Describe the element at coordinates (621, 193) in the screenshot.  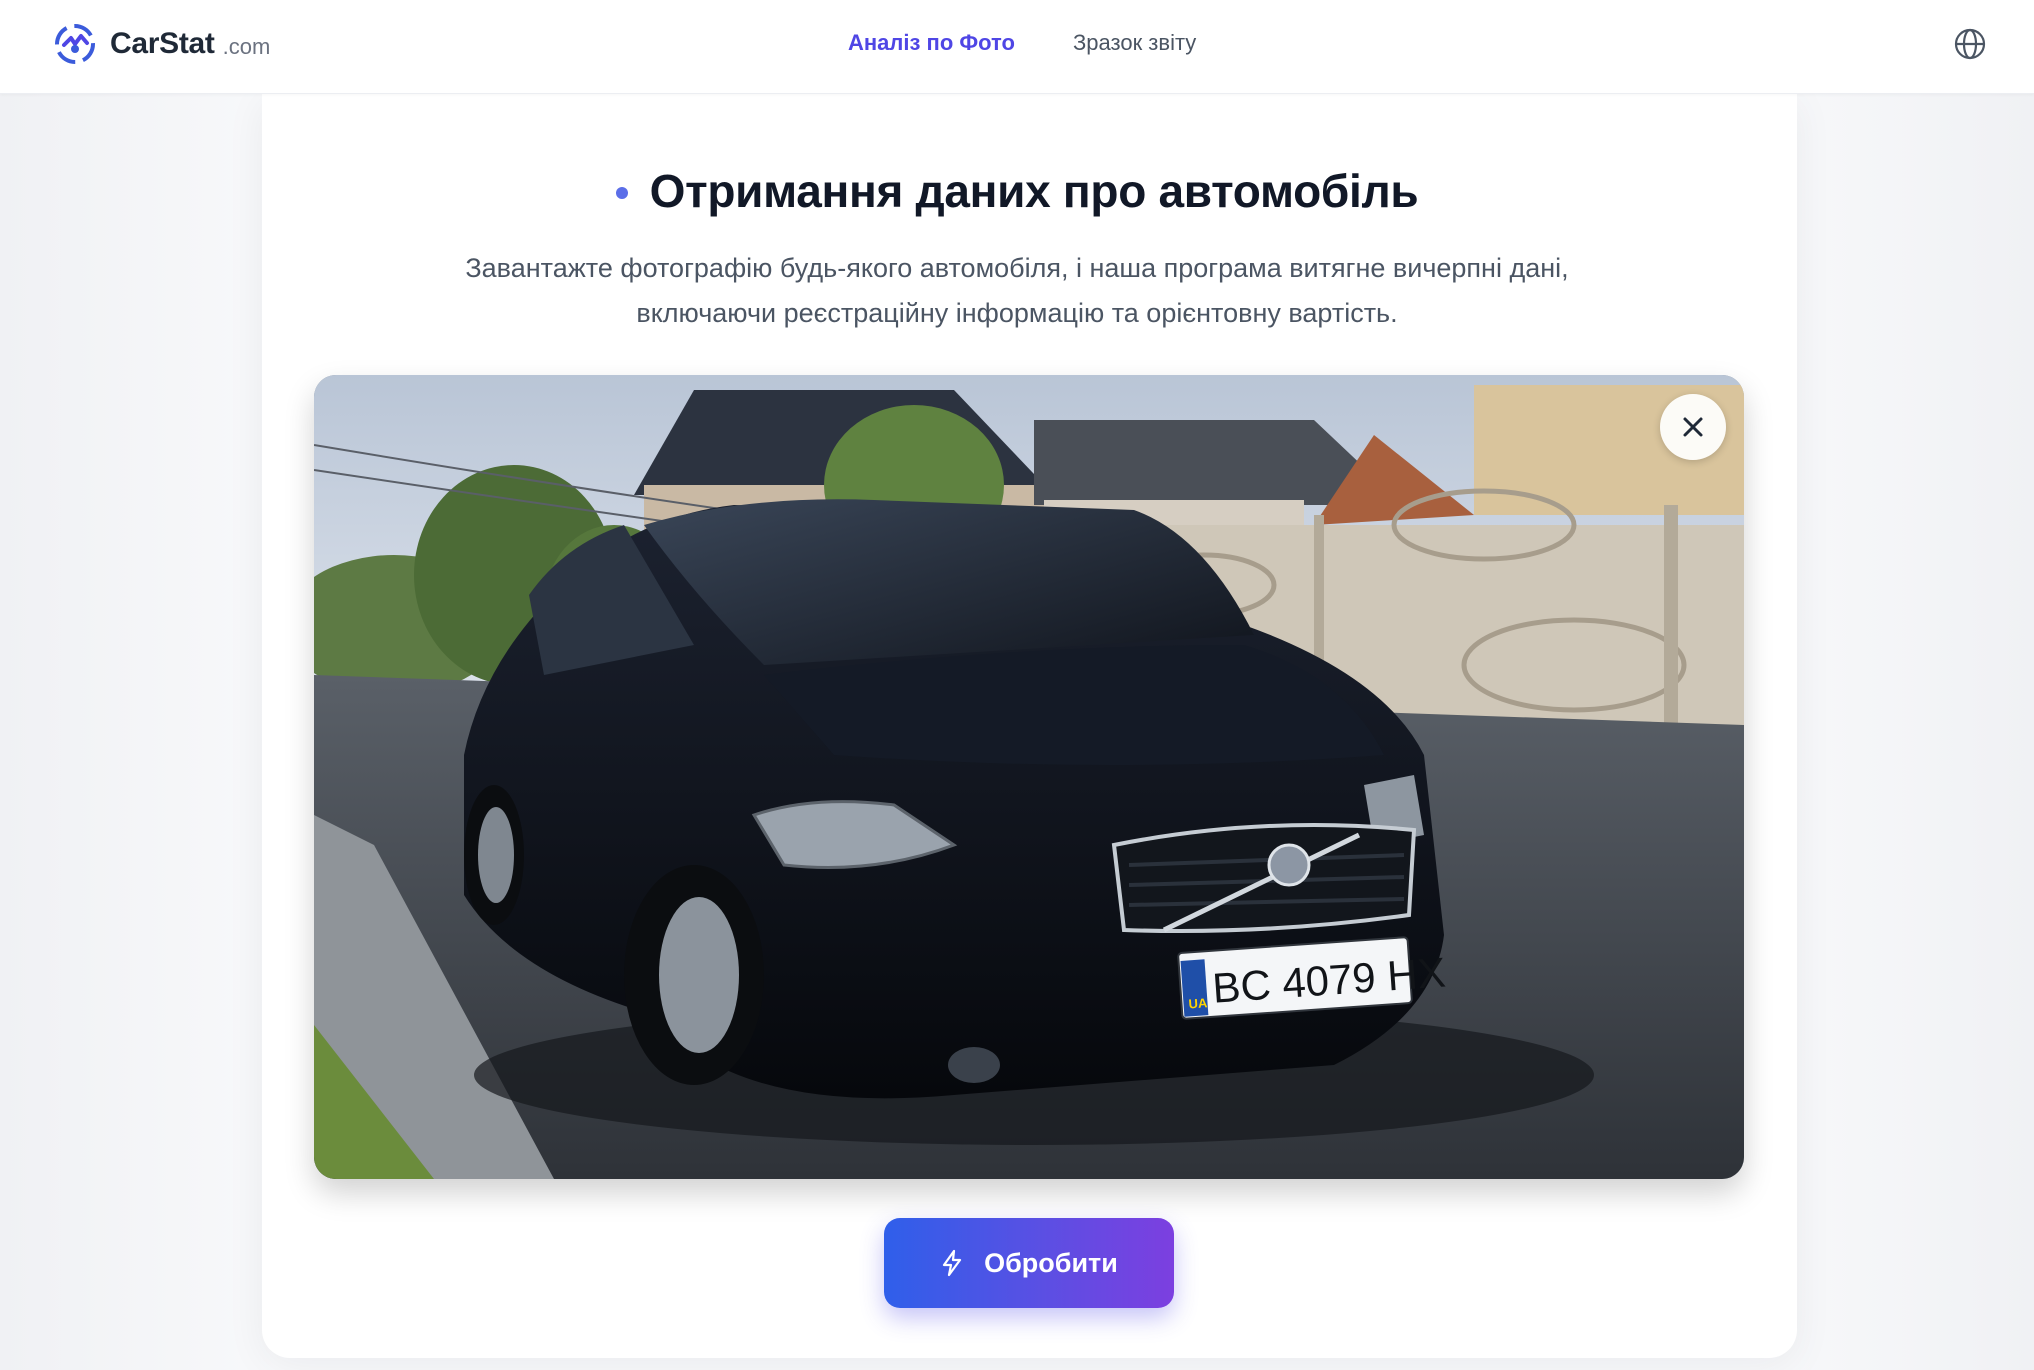
I see `title-bullet` at that location.